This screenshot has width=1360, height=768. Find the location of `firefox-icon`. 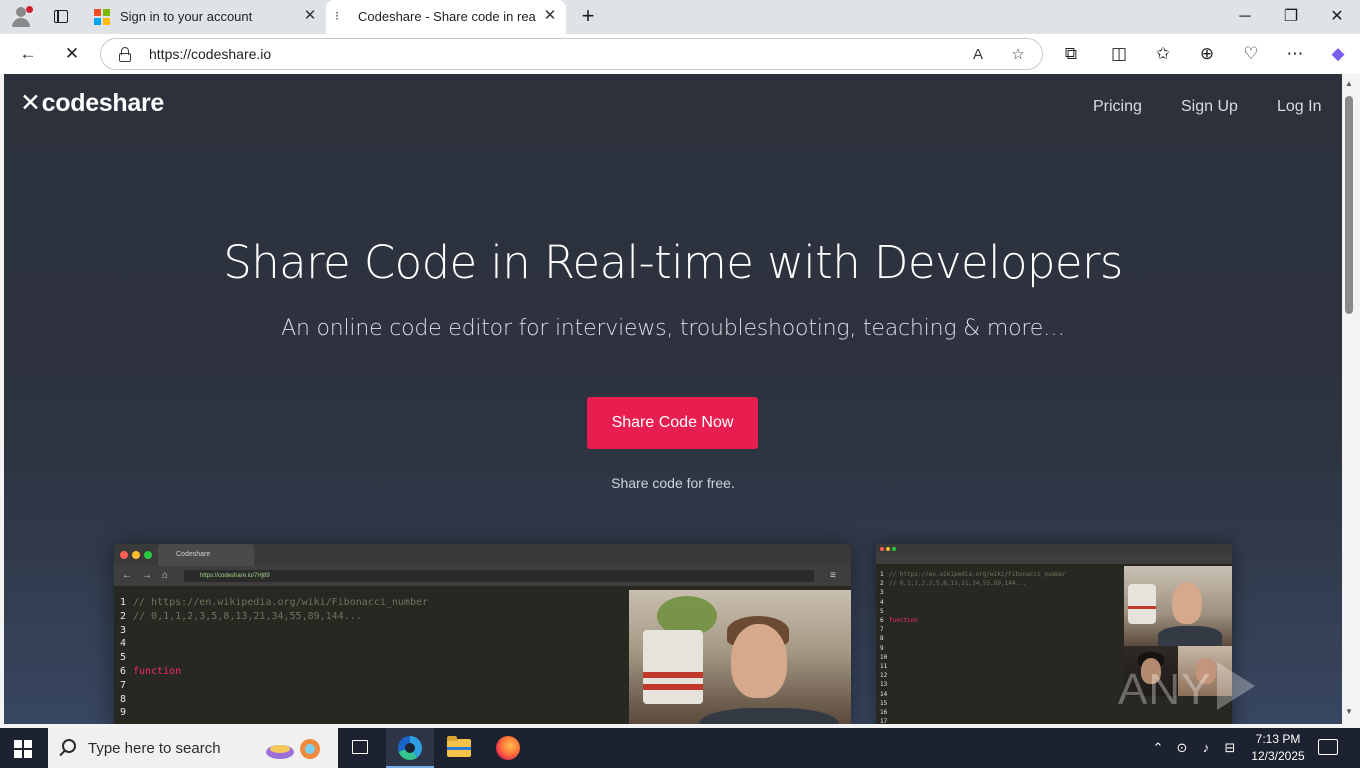

firefox-icon is located at coordinates (508, 748).